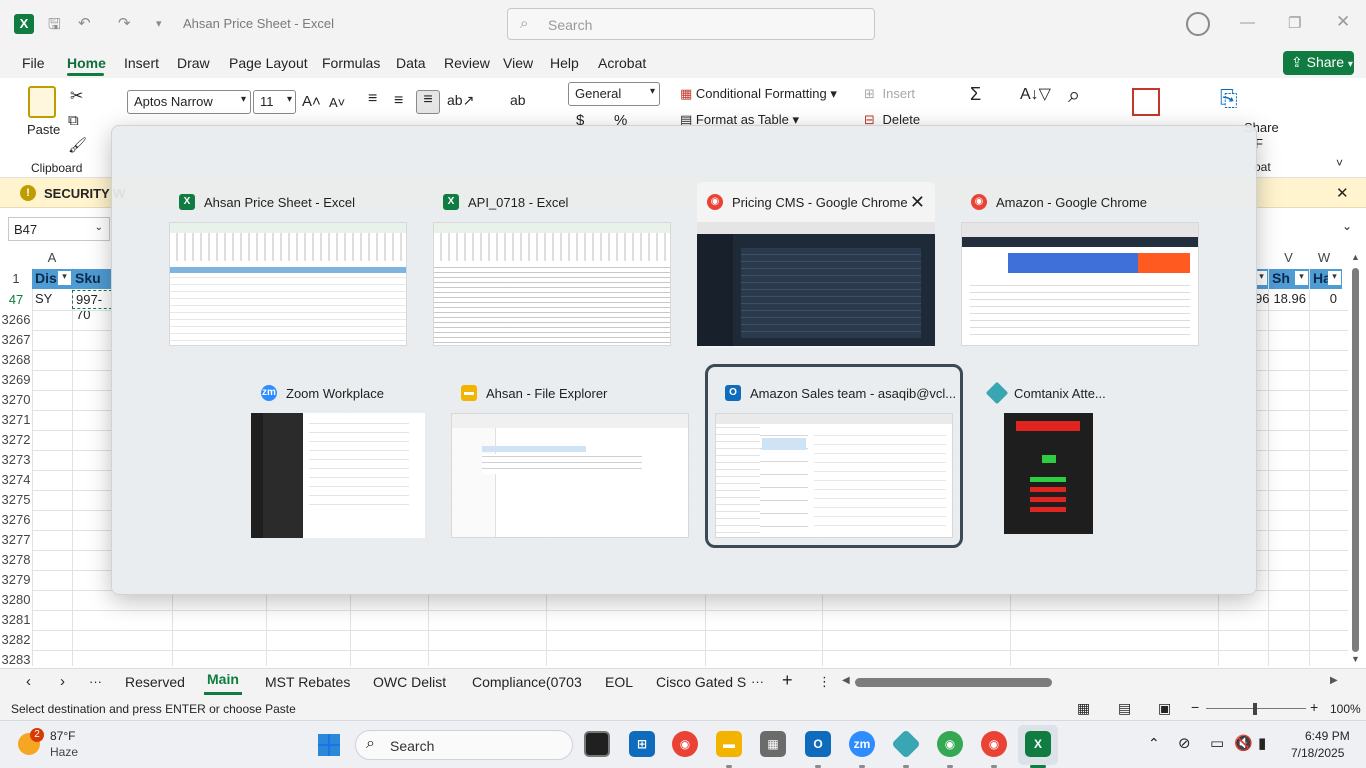 The image size is (1366, 768). Describe the element at coordinates (1164, 708) in the screenshot. I see `page-break-view-icon: ▣` at that location.